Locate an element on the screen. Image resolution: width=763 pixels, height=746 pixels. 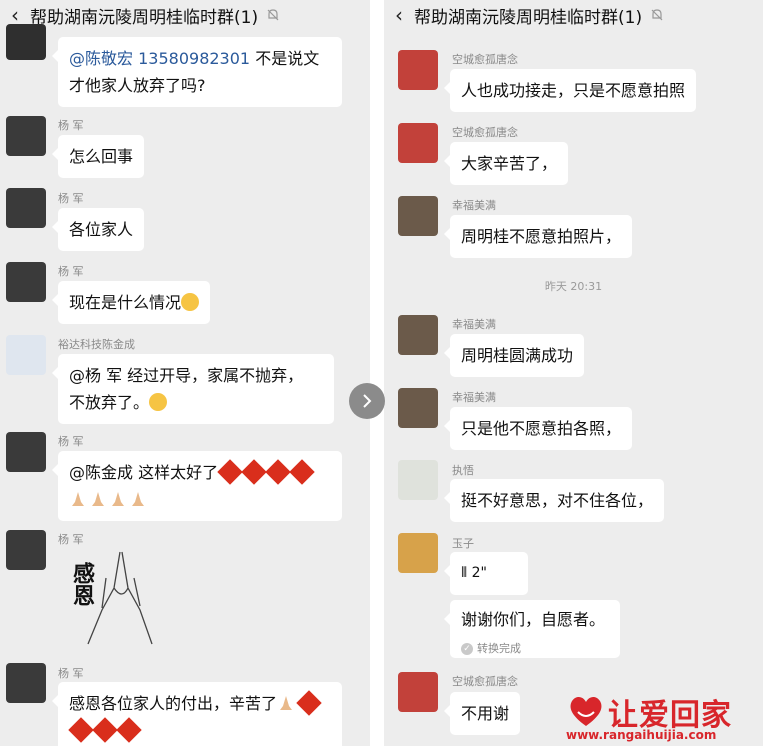
message-text: 现在是什么情况 is located at coordinates (125, 302).